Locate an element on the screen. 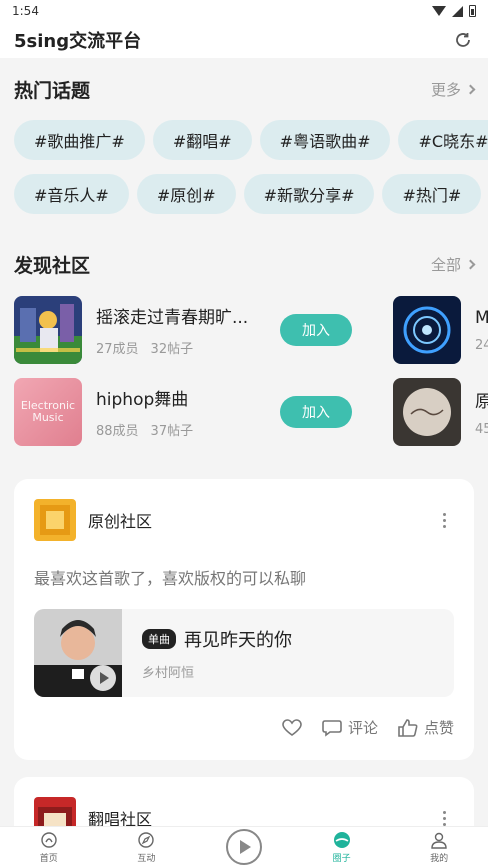  community-cover: Electronic Music is located at coordinates (48, 412).